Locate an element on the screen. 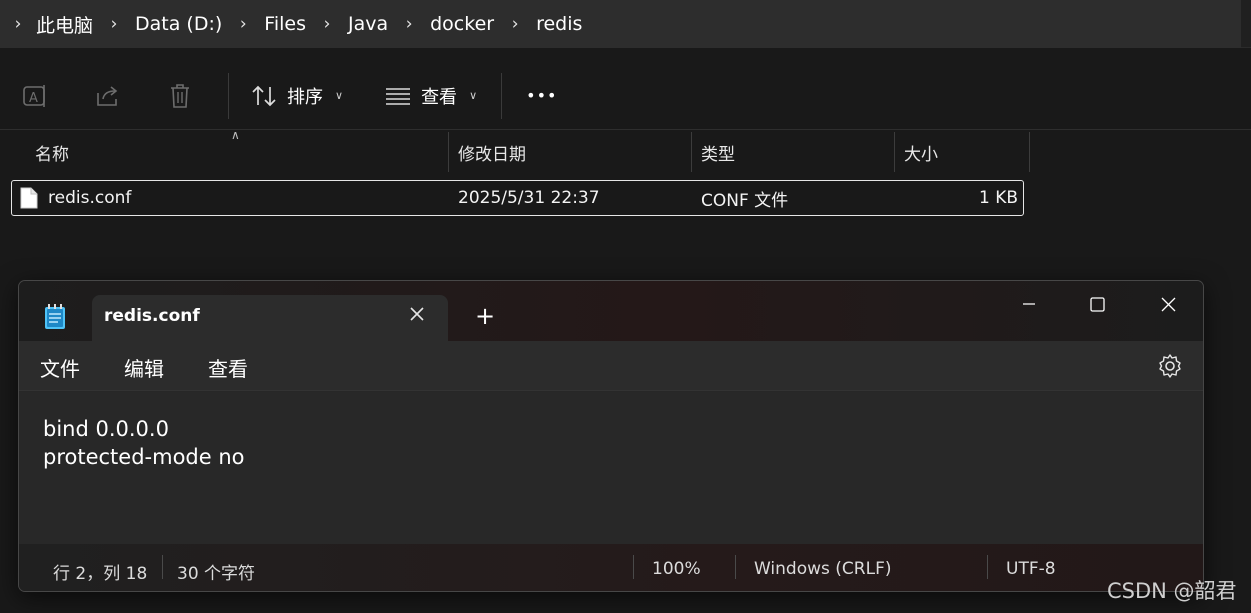  title-bar: redis.conf + is located at coordinates (611, 311).